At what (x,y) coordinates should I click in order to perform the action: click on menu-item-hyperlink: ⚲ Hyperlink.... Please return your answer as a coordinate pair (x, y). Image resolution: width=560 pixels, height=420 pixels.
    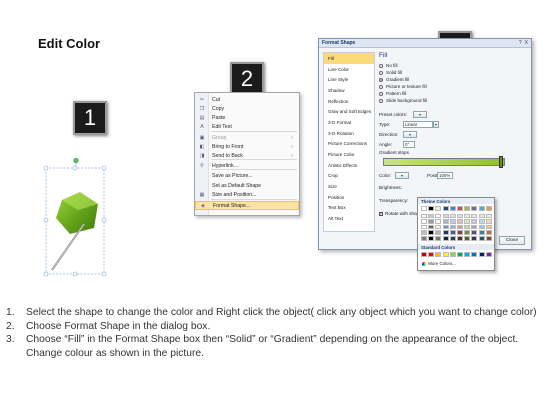
    Looking at the image, I should click on (247, 165).